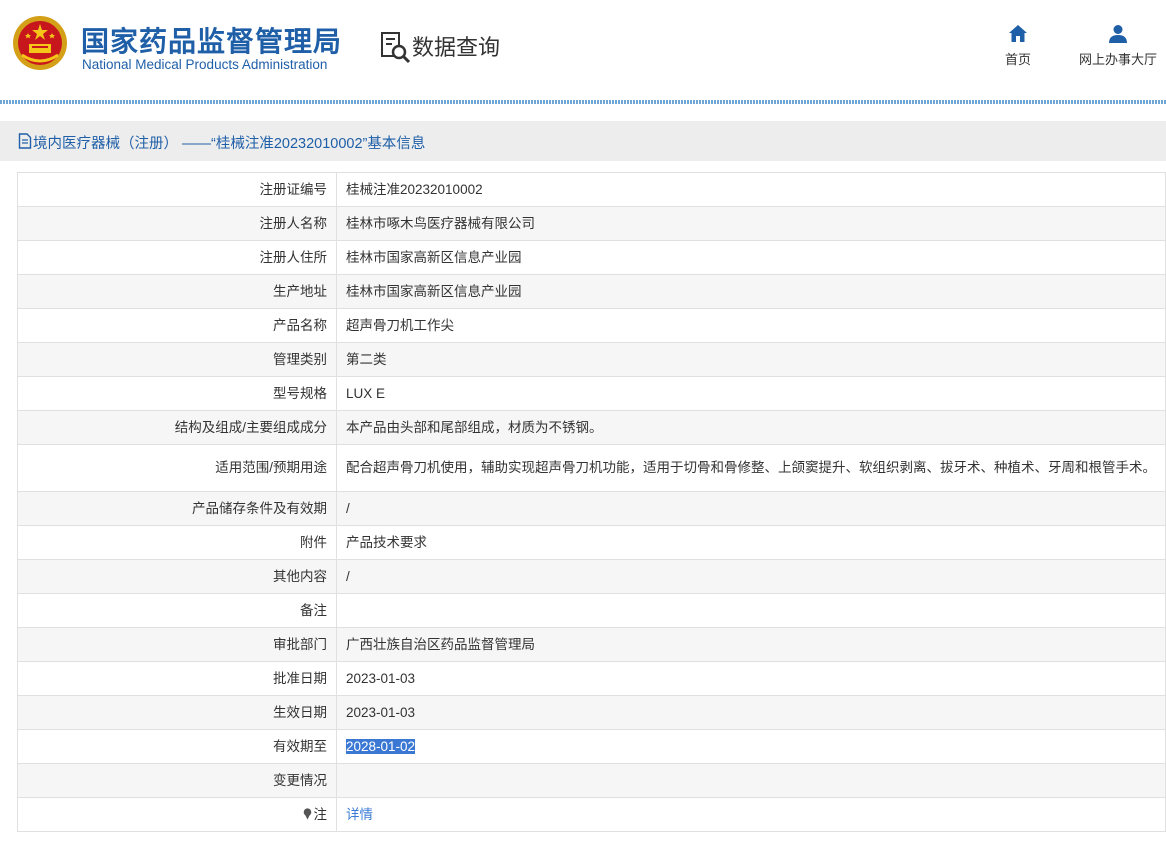 The height and width of the screenshot is (848, 1166). I want to click on header-divider, so click(583, 102).